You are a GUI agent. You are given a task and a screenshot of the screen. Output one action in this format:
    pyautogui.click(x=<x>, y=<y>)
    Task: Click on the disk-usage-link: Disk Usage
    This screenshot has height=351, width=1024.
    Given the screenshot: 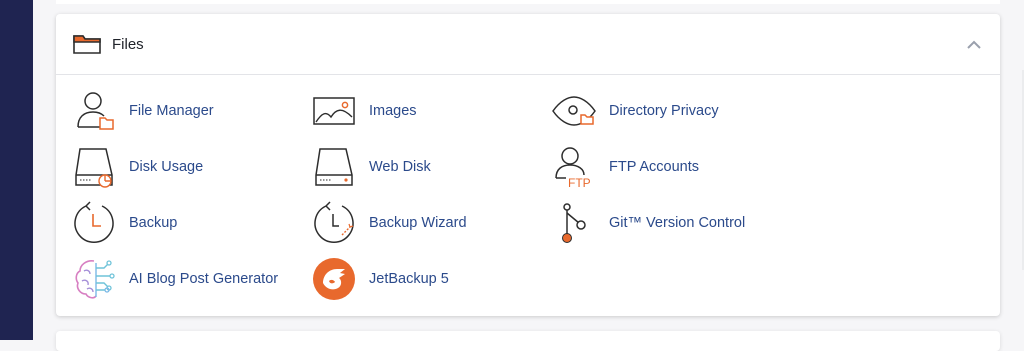 What is the action you would take?
    pyautogui.click(x=137, y=167)
    